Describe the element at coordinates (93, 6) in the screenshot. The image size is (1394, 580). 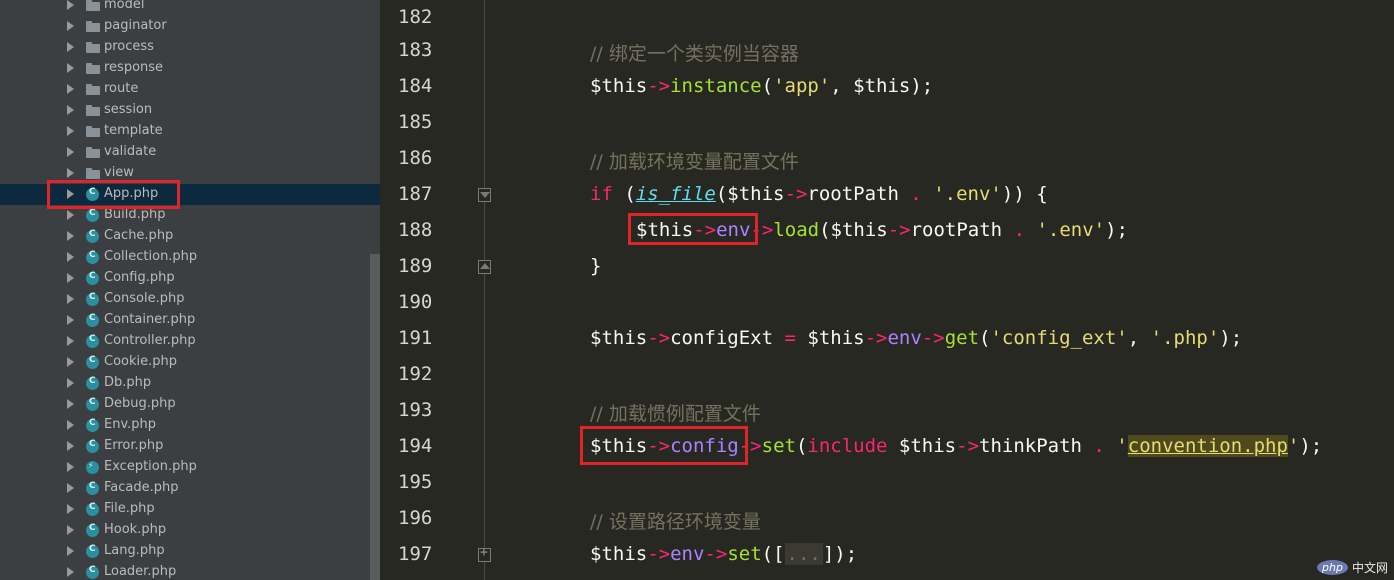
I see `folder-icon` at that location.